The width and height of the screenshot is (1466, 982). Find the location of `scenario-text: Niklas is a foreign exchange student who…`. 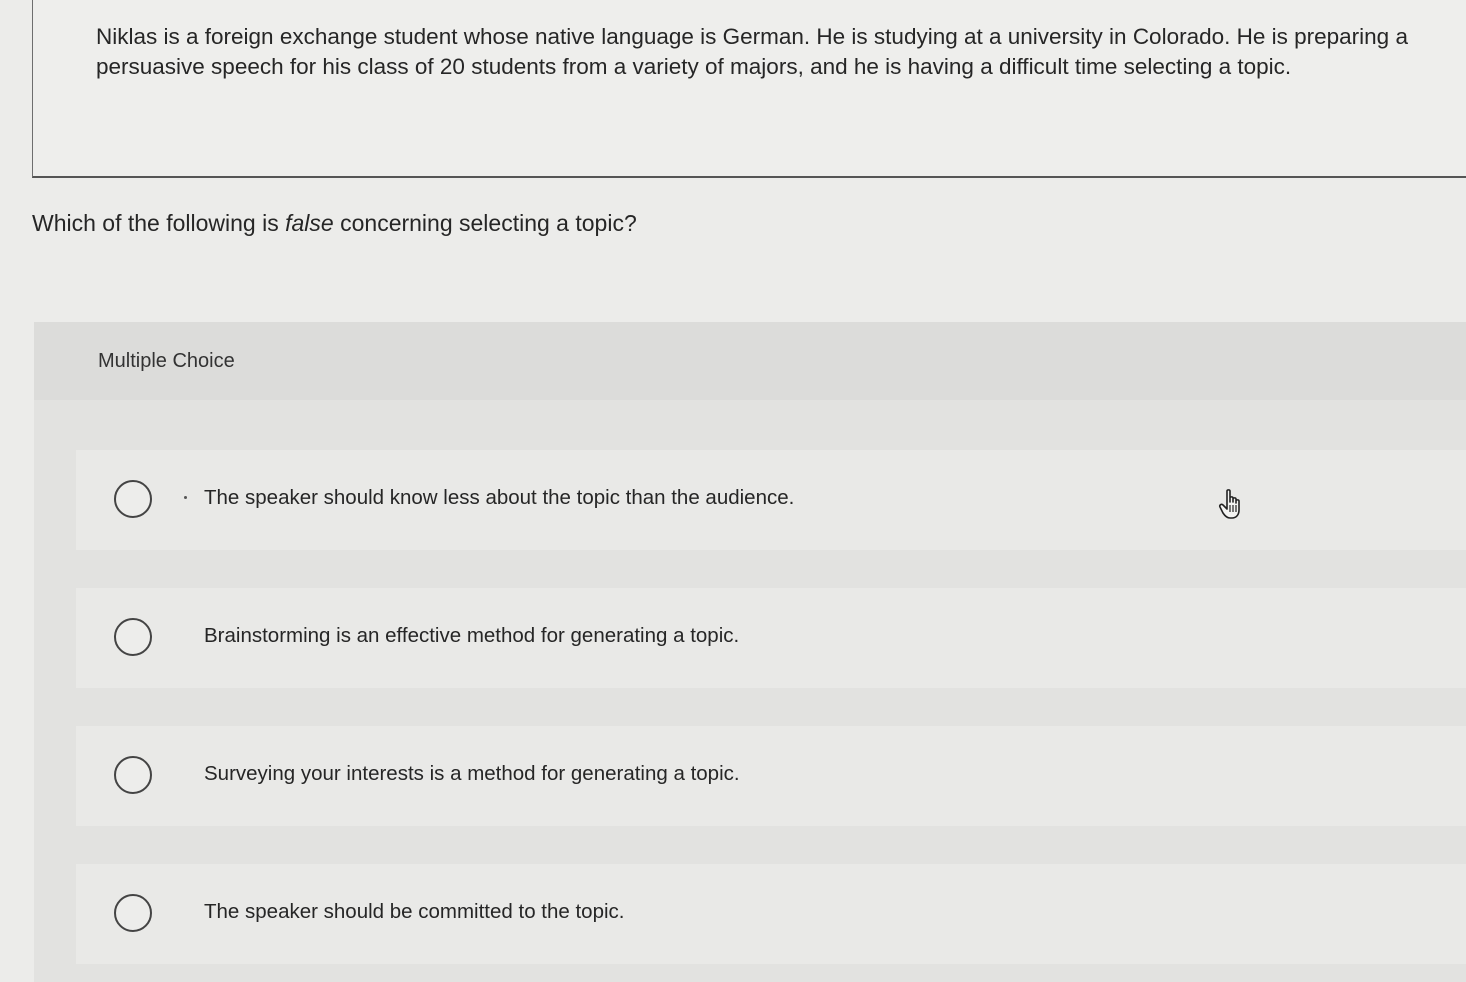

scenario-text: Niklas is a foreign exchange student who… is located at coordinates (752, 51).